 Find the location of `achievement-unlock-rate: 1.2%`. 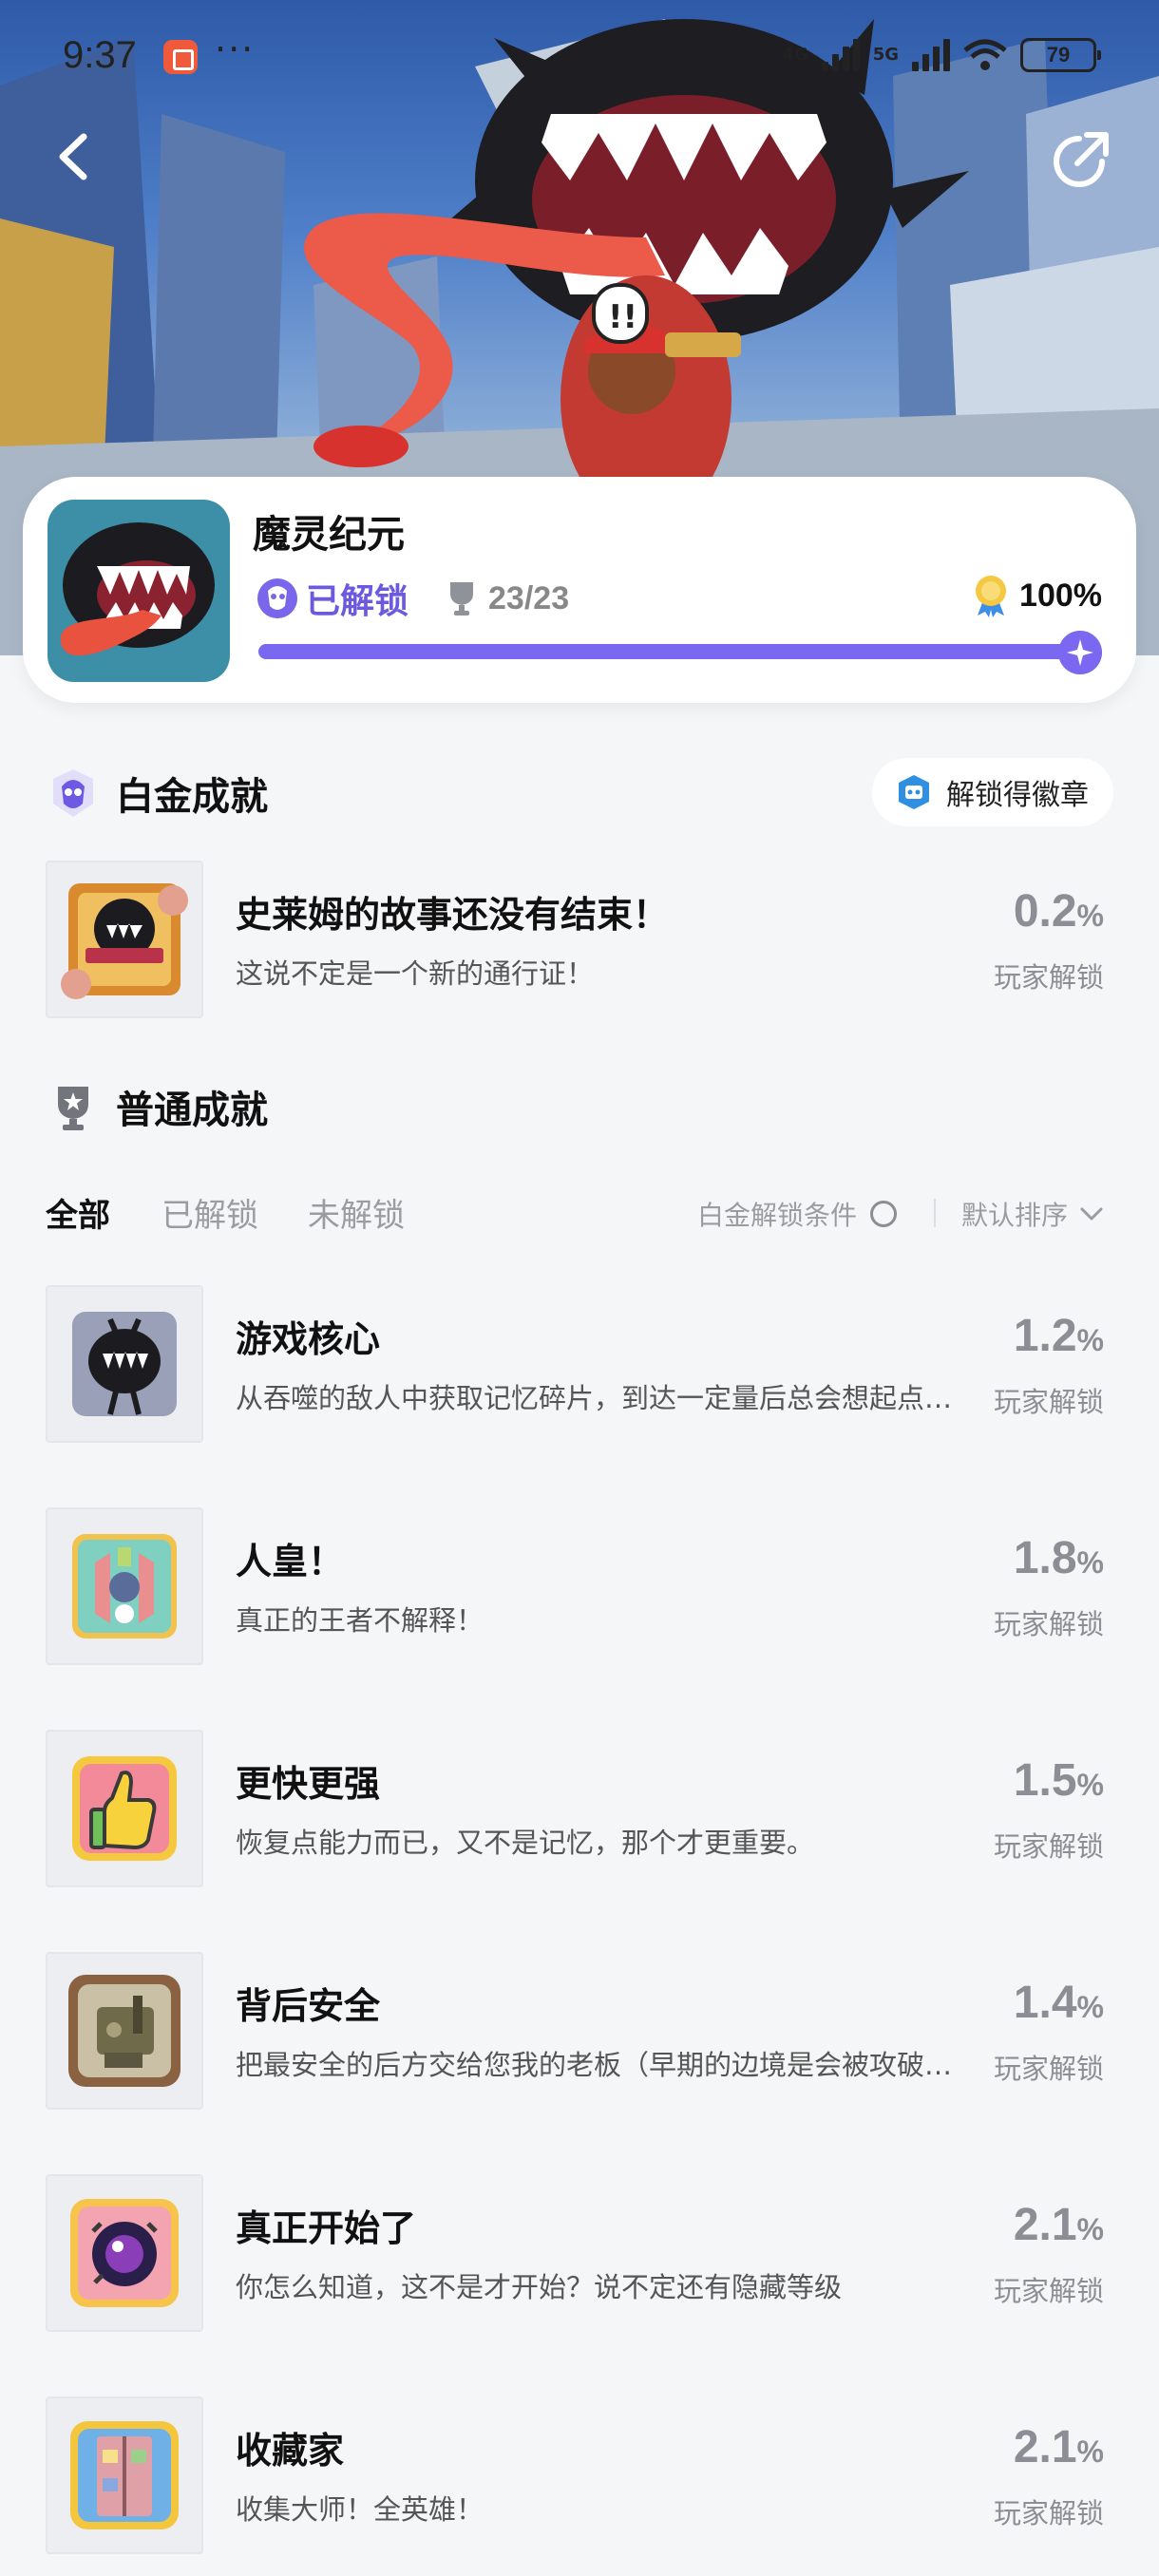

achievement-unlock-rate: 1.2% is located at coordinates (1059, 1336).